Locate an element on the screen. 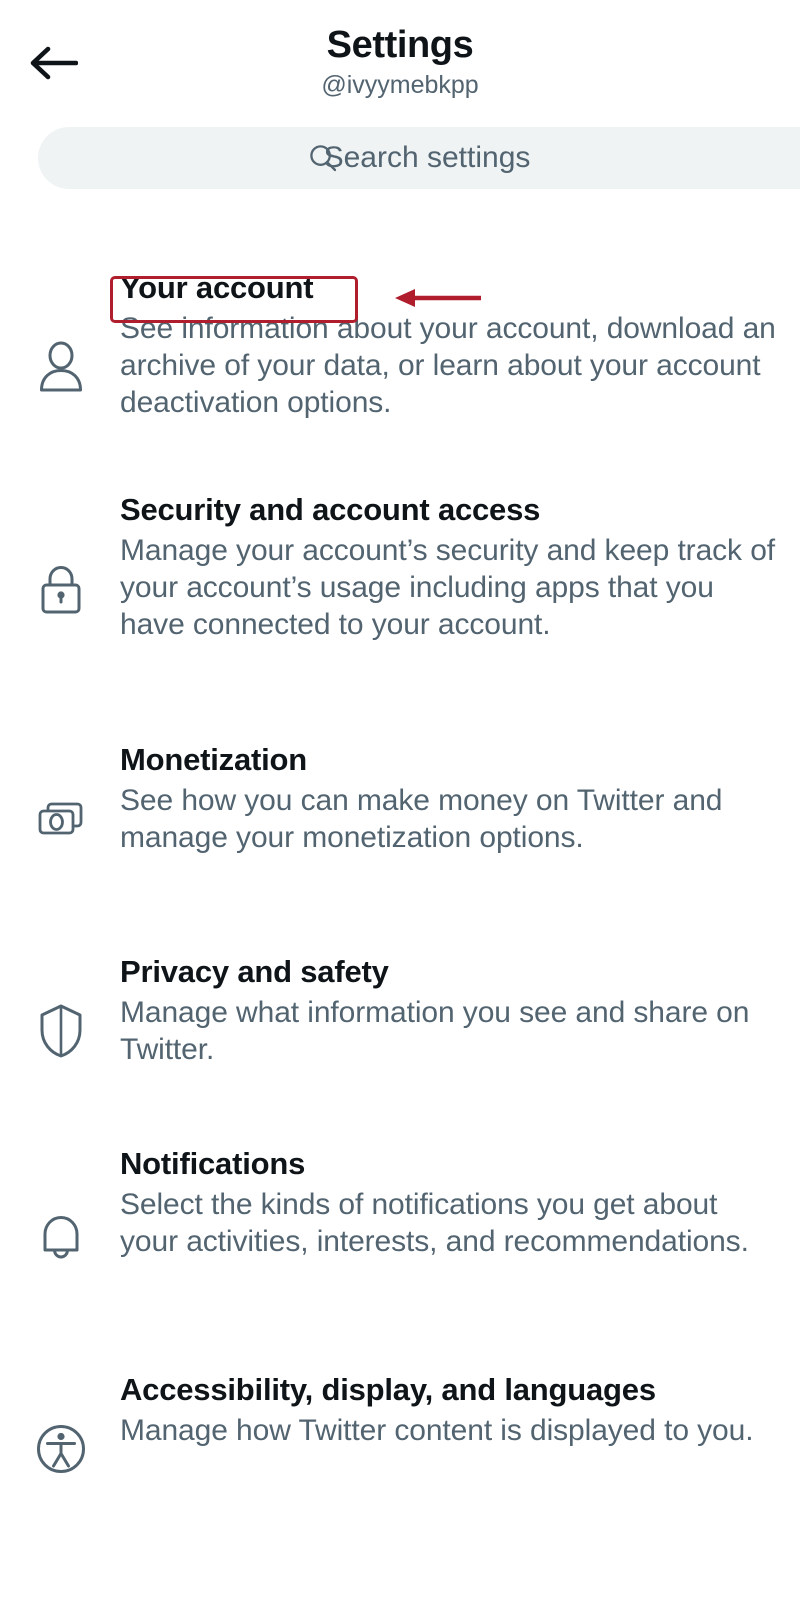 This screenshot has height=1612, width=800. search-settings-container: Search settings is located at coordinates (419, 158).